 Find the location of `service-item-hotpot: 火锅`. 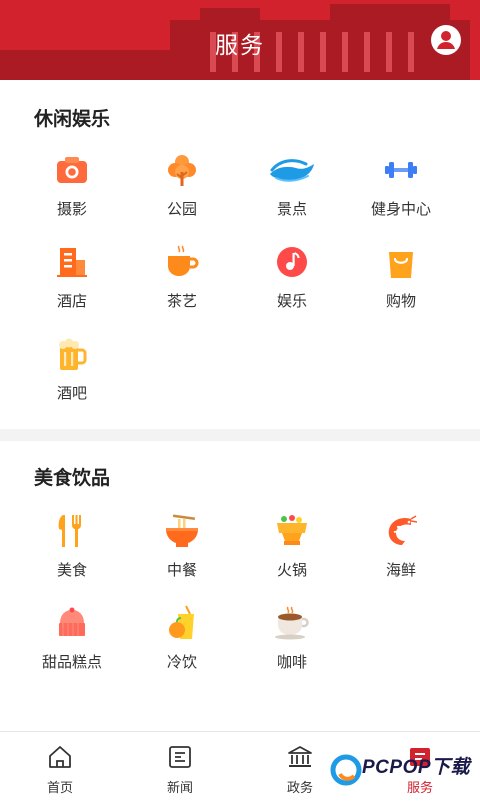

service-item-hotpot: 火锅 is located at coordinates (292, 553).